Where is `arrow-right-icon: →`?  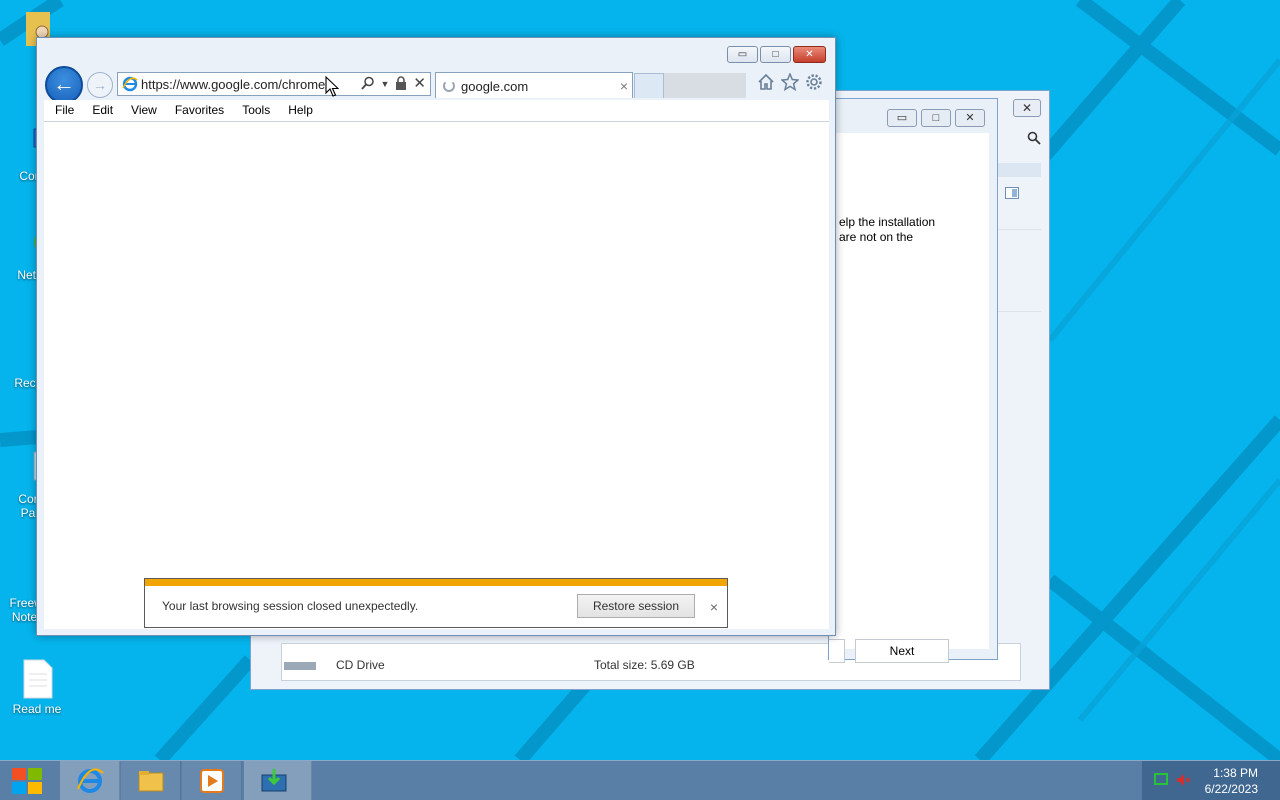
arrow-right-icon: → is located at coordinates (100, 85).